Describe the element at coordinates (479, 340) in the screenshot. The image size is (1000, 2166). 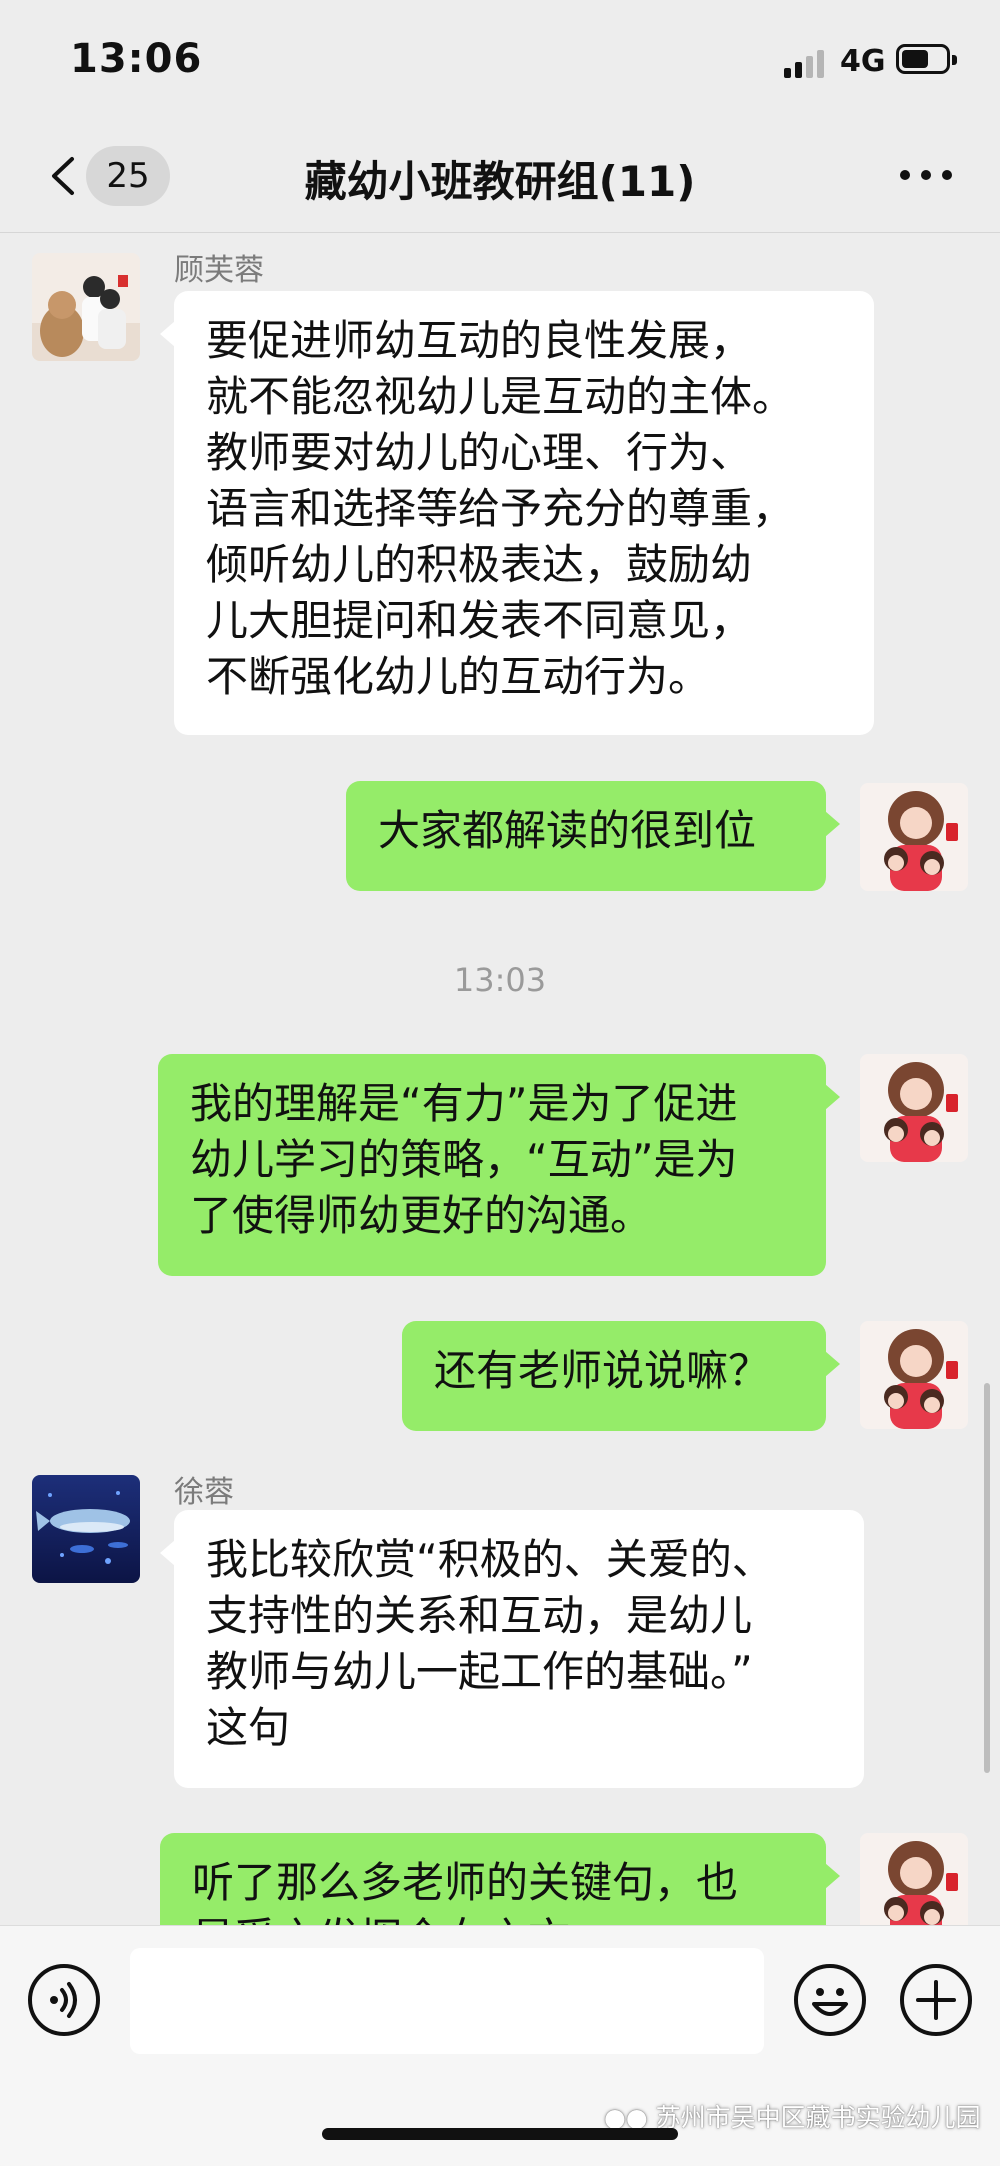
I see `message-line: 要促进师幼互动的良性发展，` at that location.